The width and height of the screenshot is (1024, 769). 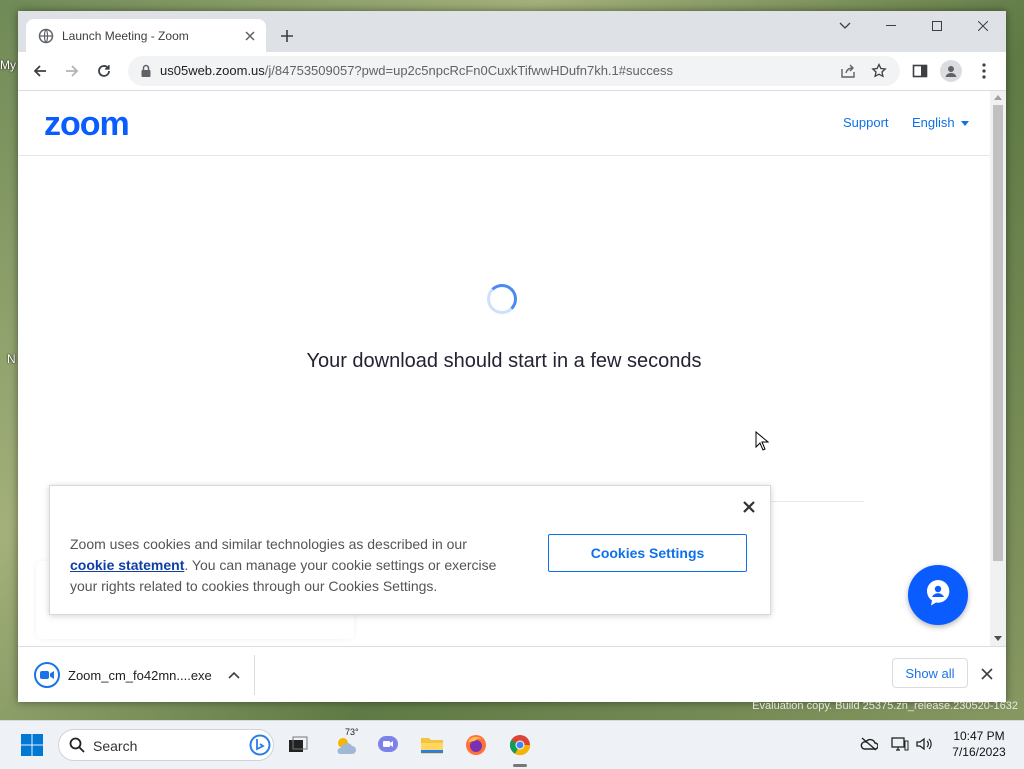 What do you see at coordinates (845, 26) in the screenshot?
I see `tab-search-button` at bounding box center [845, 26].